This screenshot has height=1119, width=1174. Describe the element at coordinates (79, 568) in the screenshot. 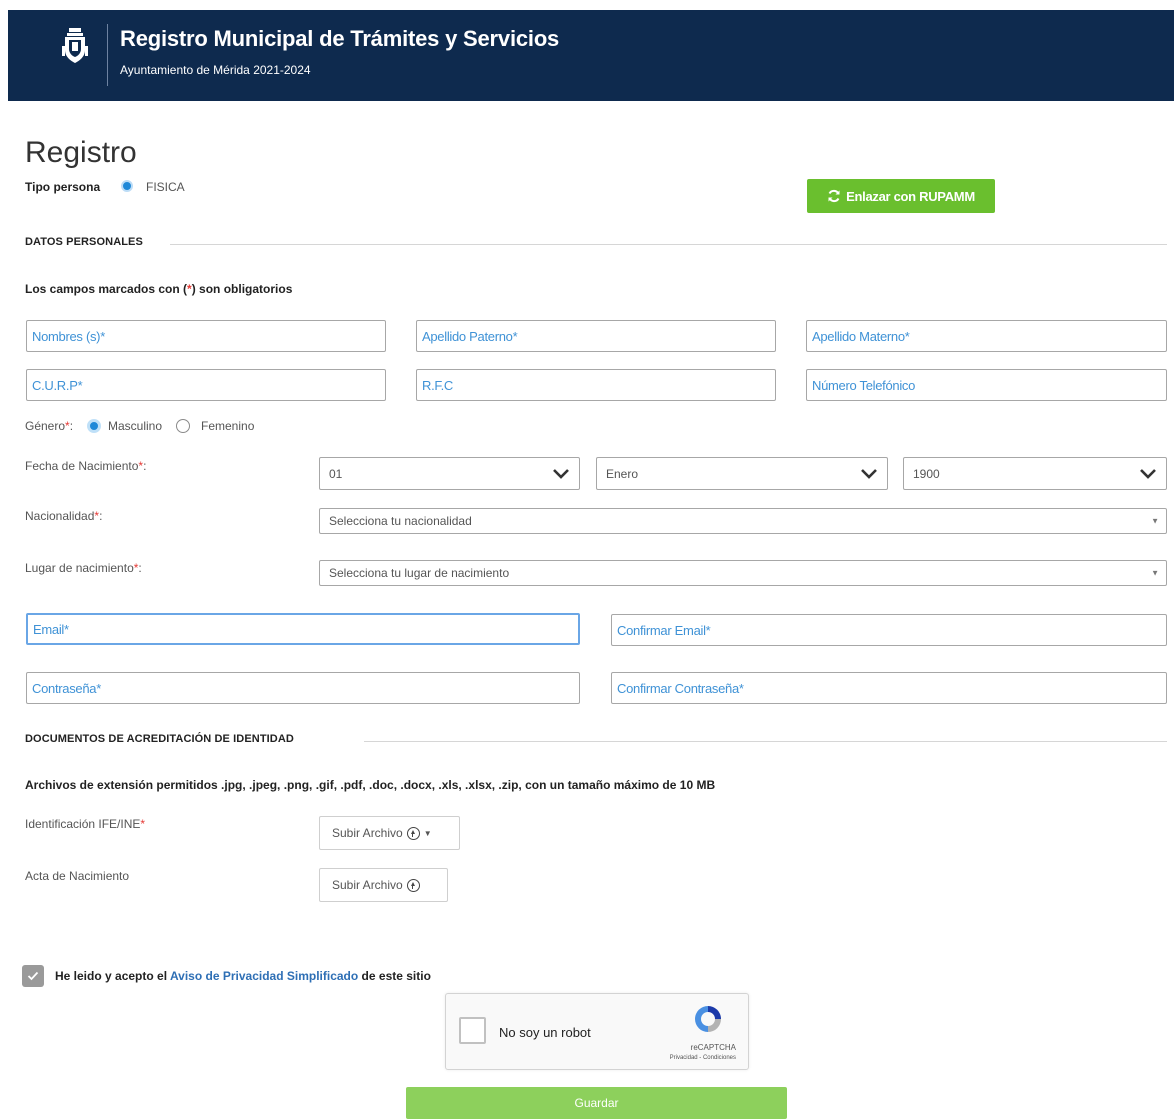

I see `birthplace-label-text: Lugar de nacimiento` at that location.